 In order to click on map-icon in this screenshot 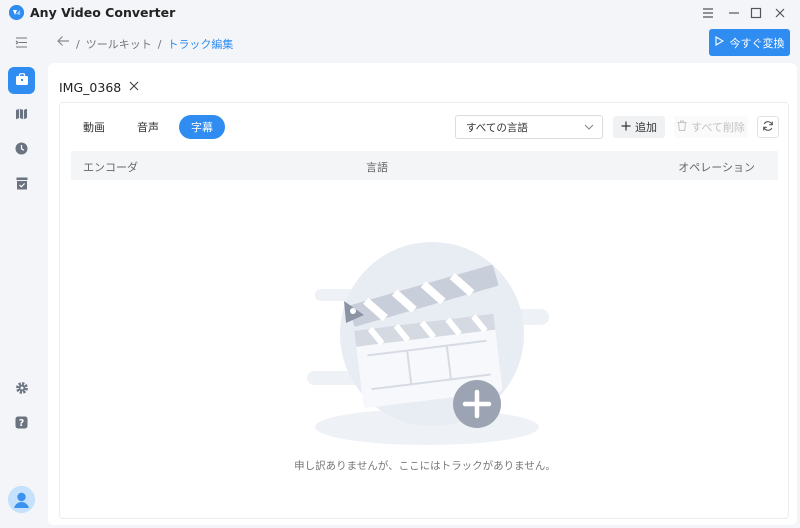, I will do `click(21, 115)`.